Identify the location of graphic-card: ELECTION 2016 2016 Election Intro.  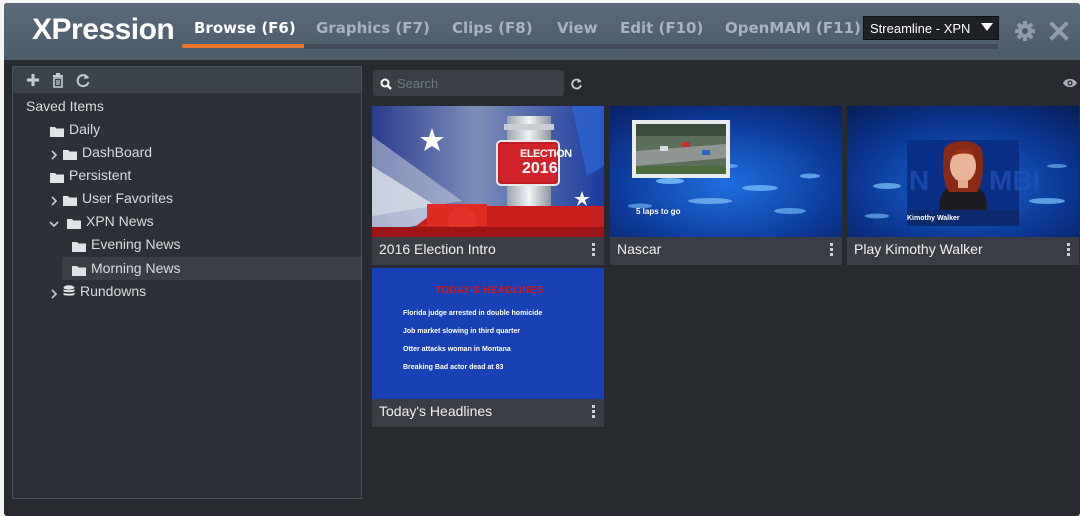
(488, 185).